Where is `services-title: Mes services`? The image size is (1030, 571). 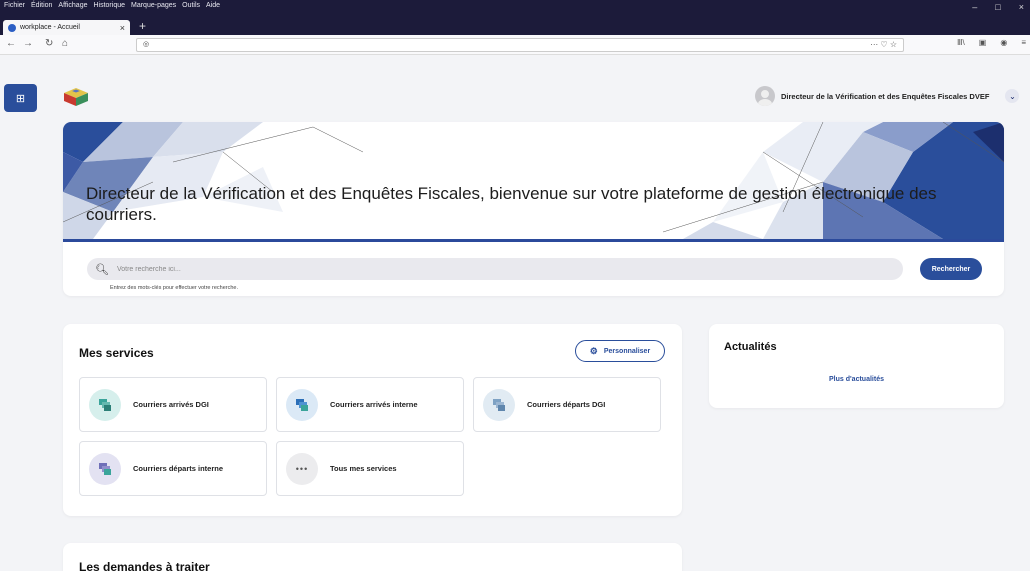 services-title: Mes services is located at coordinates (116, 353).